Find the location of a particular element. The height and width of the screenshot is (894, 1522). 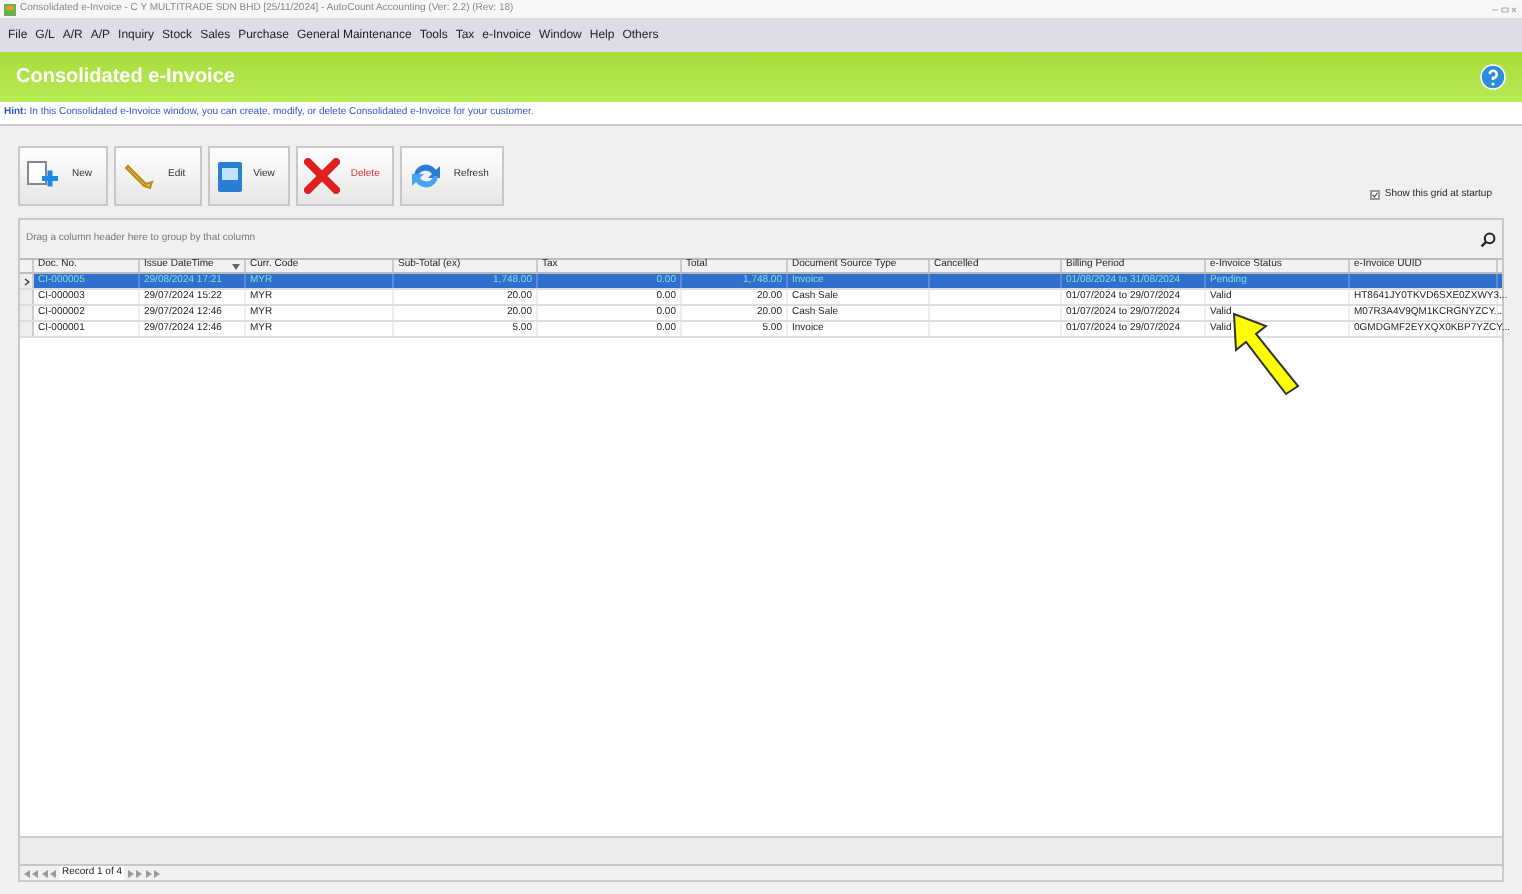

search-icon is located at coordinates (1488, 239).